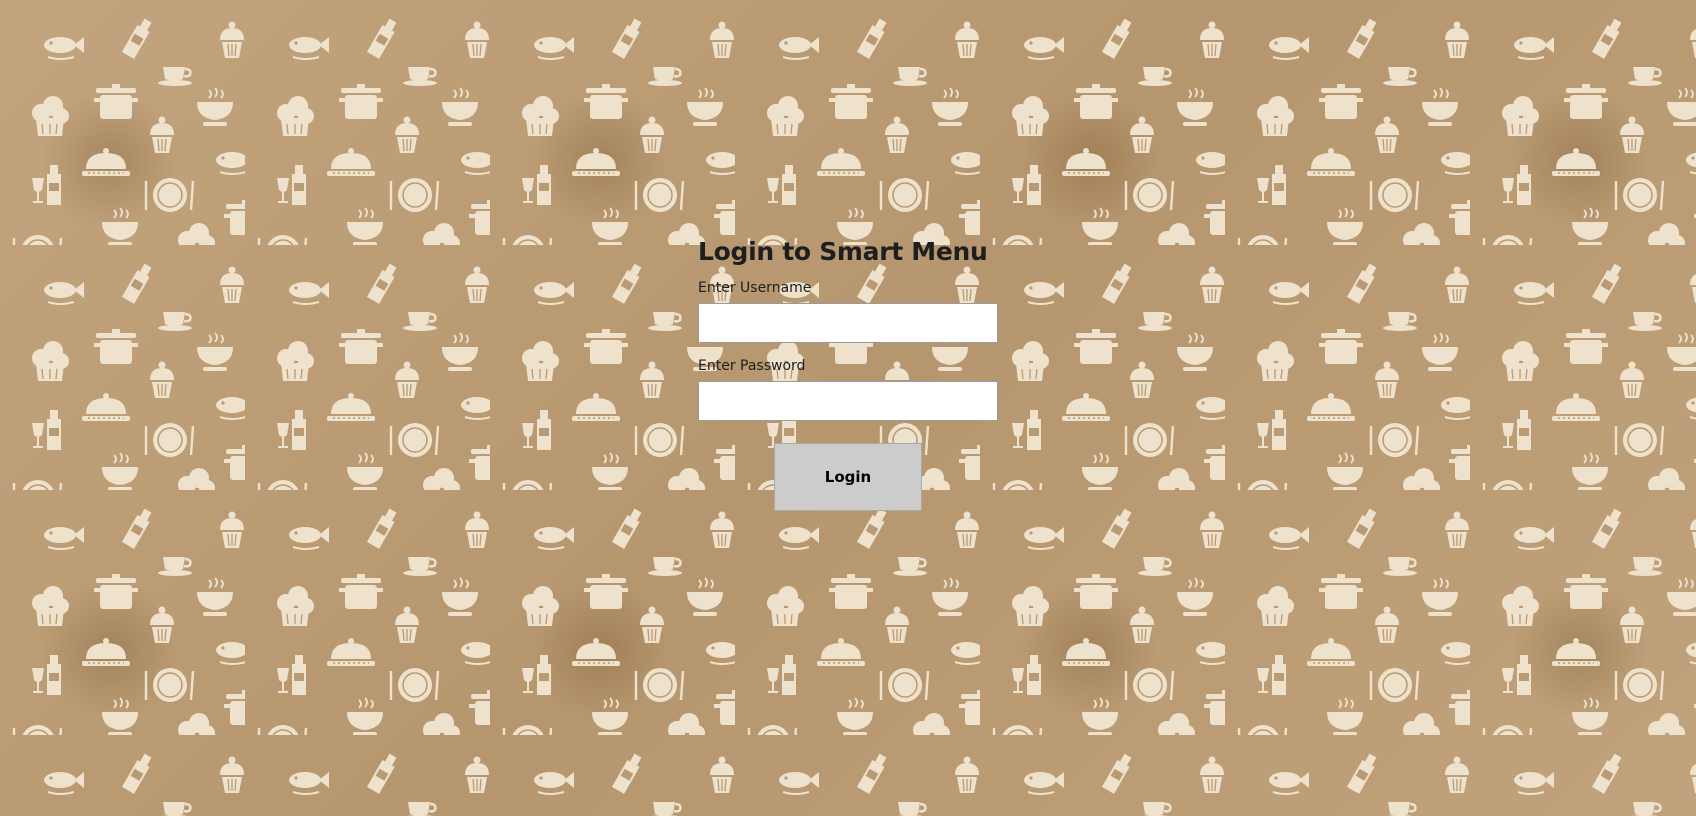  I want to click on login-button: Login, so click(848, 477).